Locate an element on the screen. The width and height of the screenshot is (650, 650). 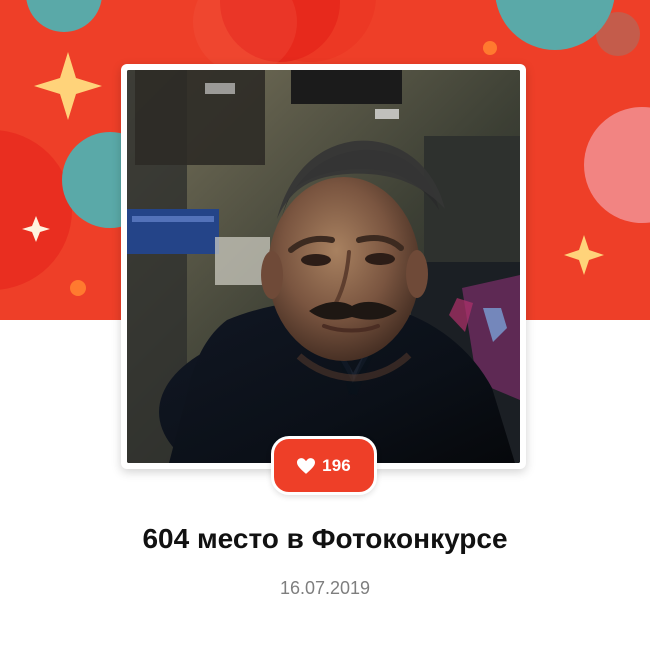
like-button: 196 is located at coordinates (324, 465).